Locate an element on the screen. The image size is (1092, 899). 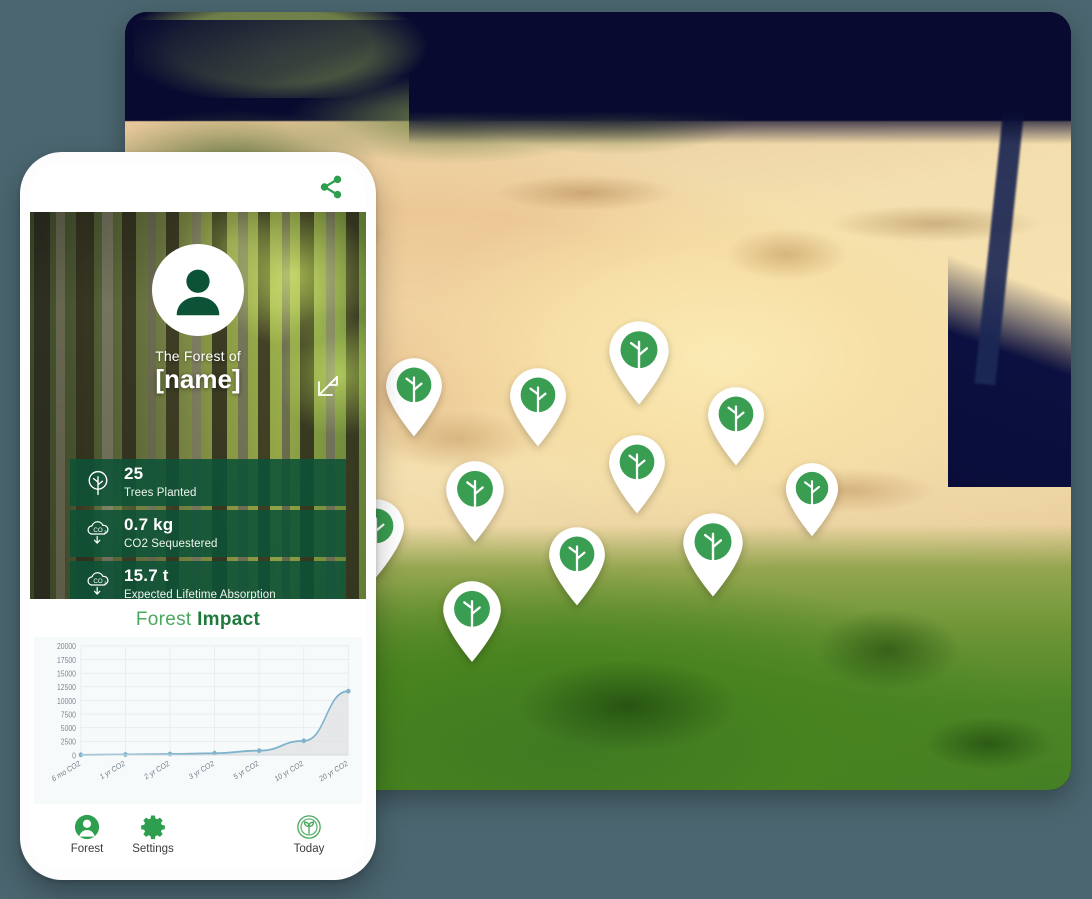
forest-name-label: [name] is located at coordinates (198, 379).